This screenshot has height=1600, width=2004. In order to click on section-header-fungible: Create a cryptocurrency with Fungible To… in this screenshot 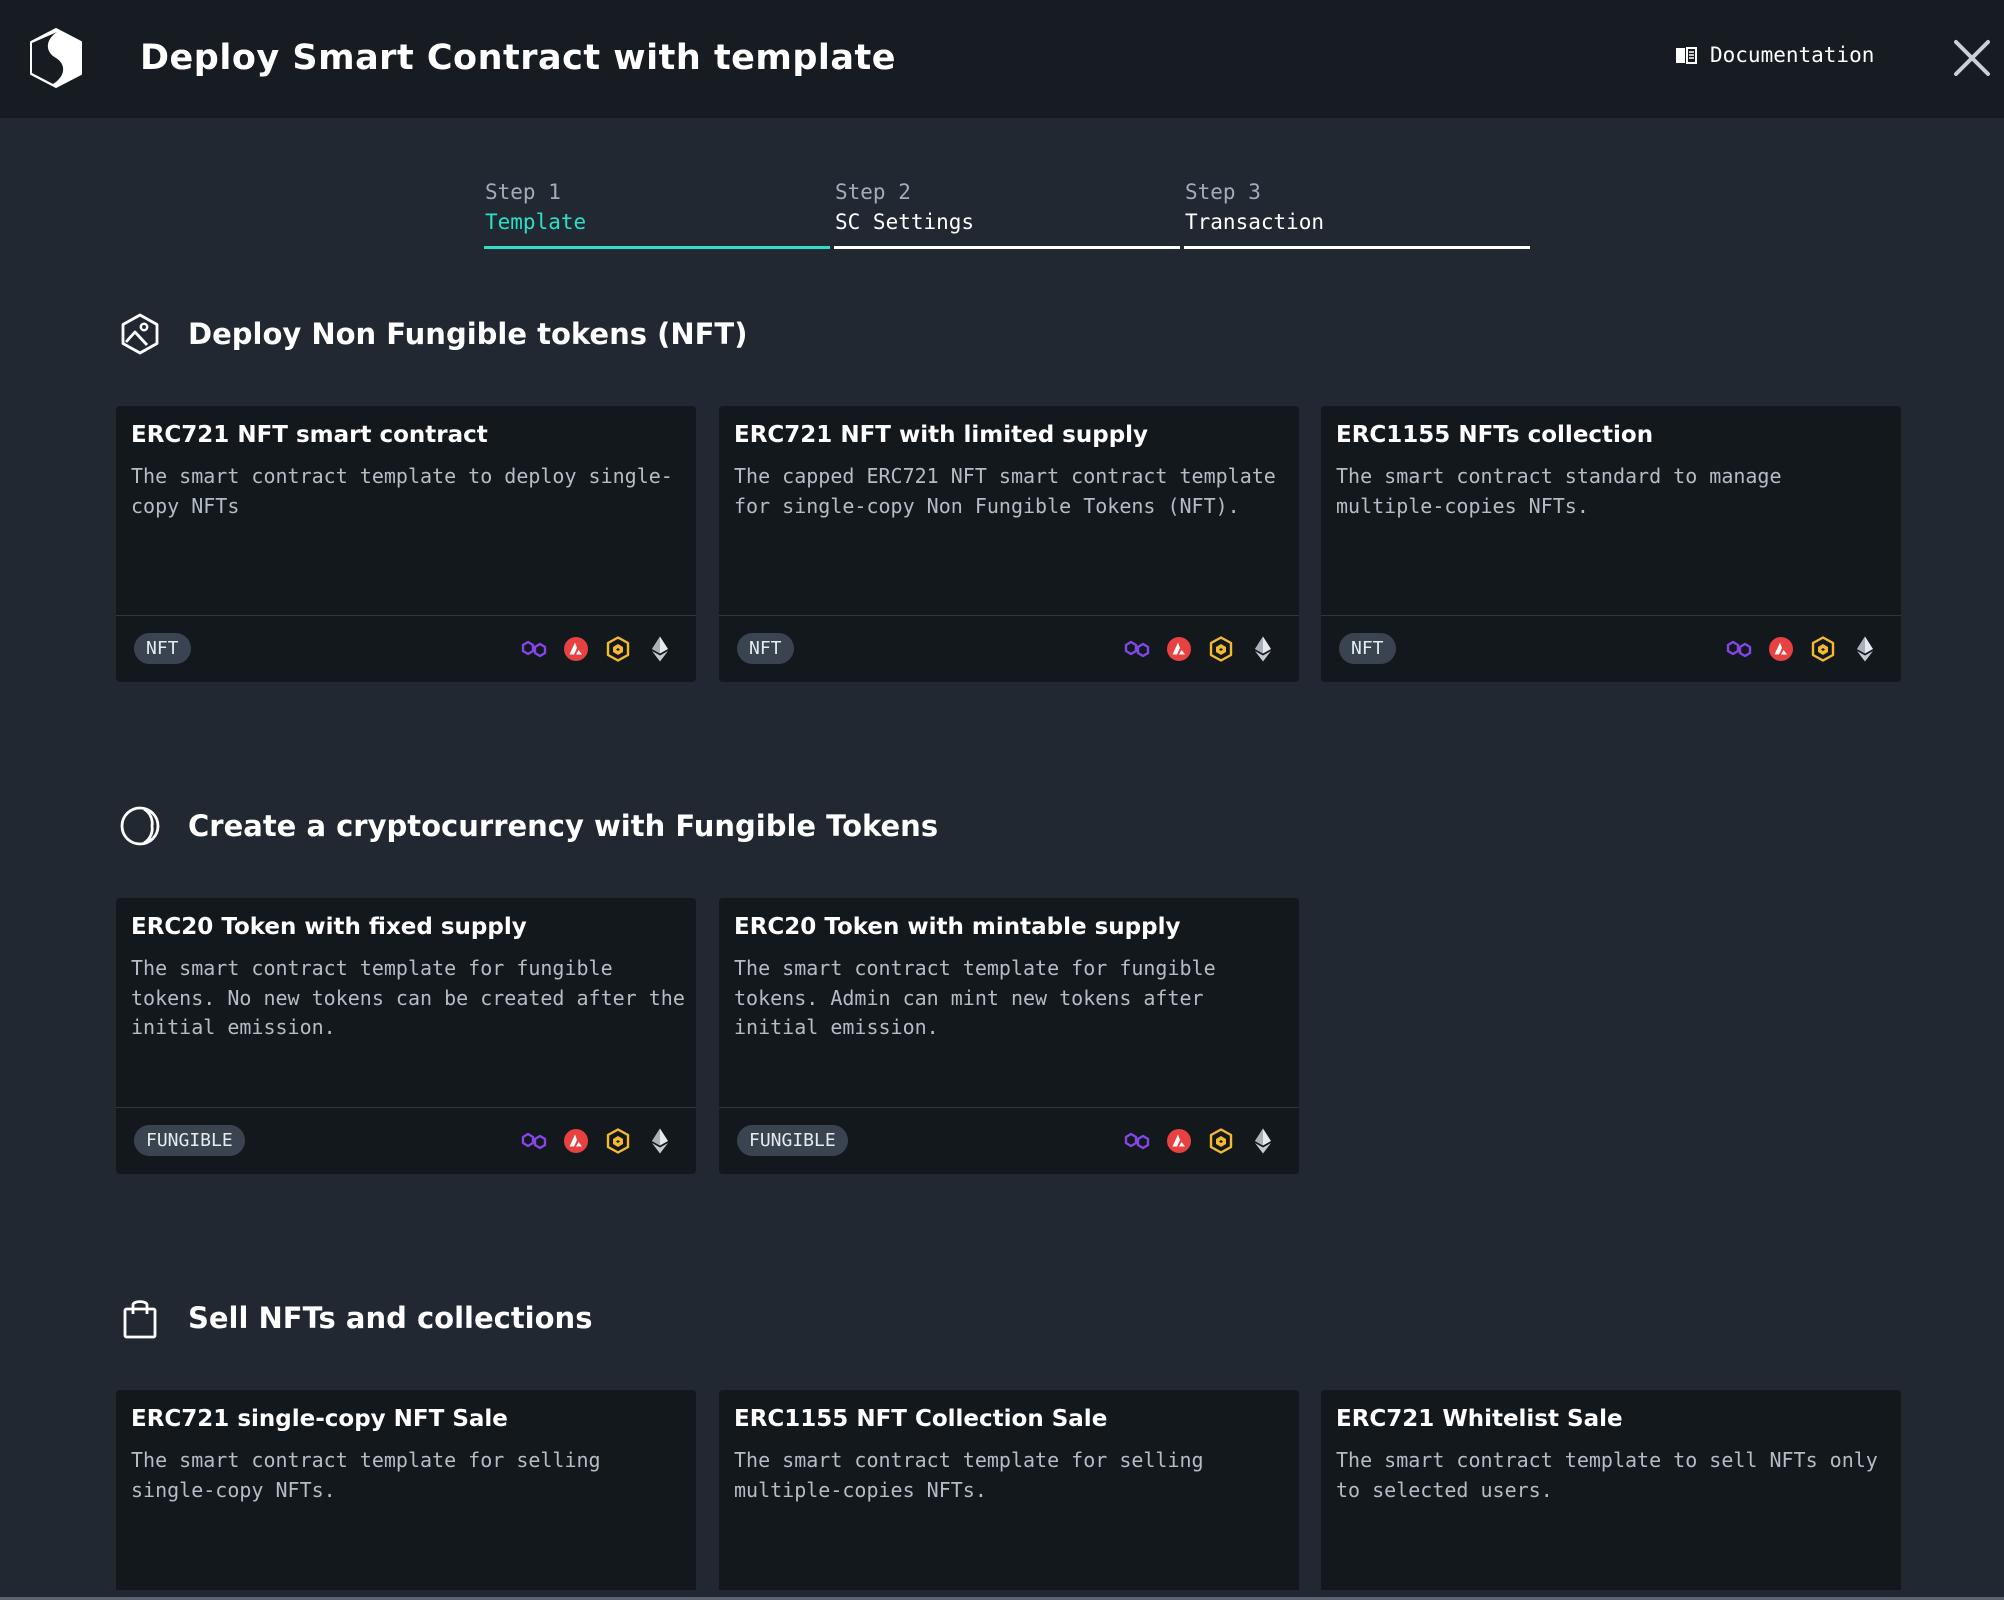, I will do `click(528, 826)`.